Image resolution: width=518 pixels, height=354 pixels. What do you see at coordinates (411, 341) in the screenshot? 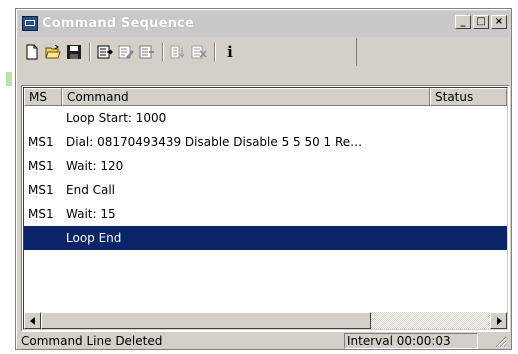
I see `interval-readout: Interval 00:00:03` at bounding box center [411, 341].